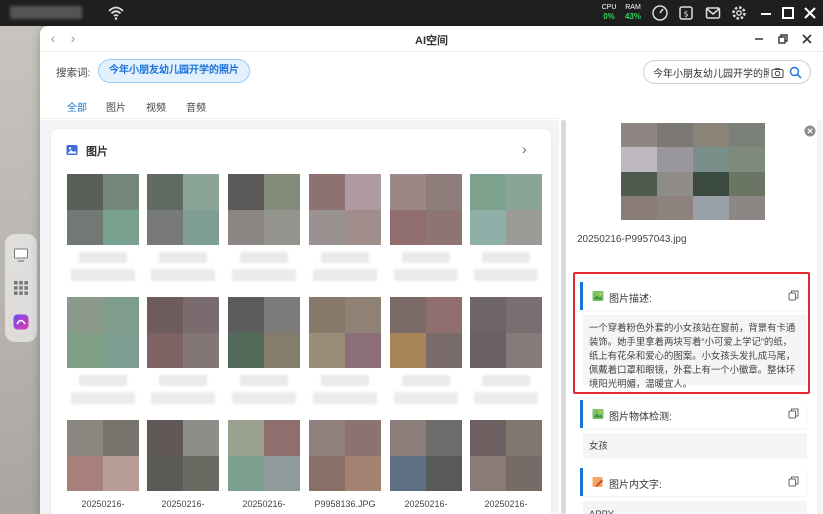  Describe the element at coordinates (766, 13) in the screenshot. I see `minimize-icon` at that location.